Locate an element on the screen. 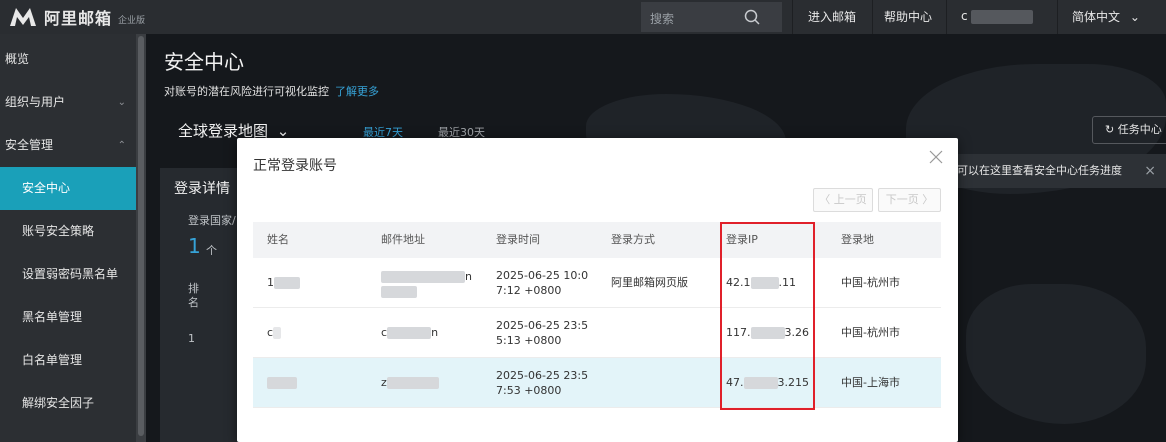  logo-edition: 企业版 is located at coordinates (132, 20).